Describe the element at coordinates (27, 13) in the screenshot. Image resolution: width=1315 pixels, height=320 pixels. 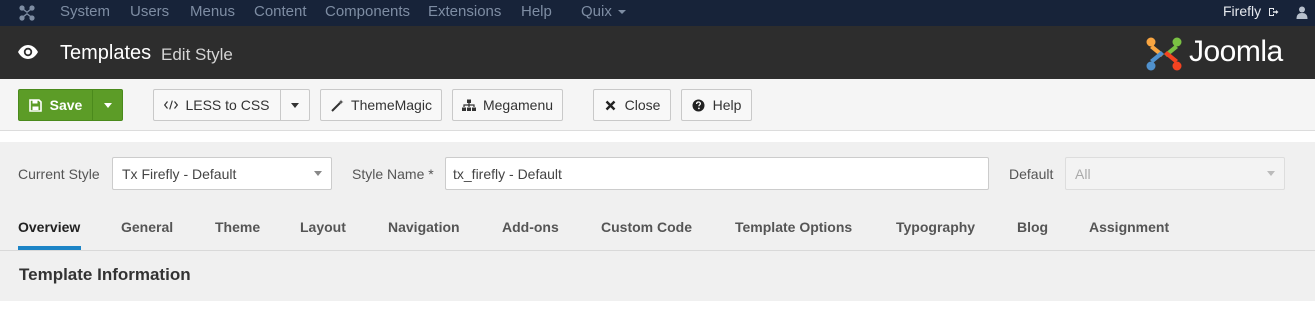
I see `joomla-menu-icon` at that location.